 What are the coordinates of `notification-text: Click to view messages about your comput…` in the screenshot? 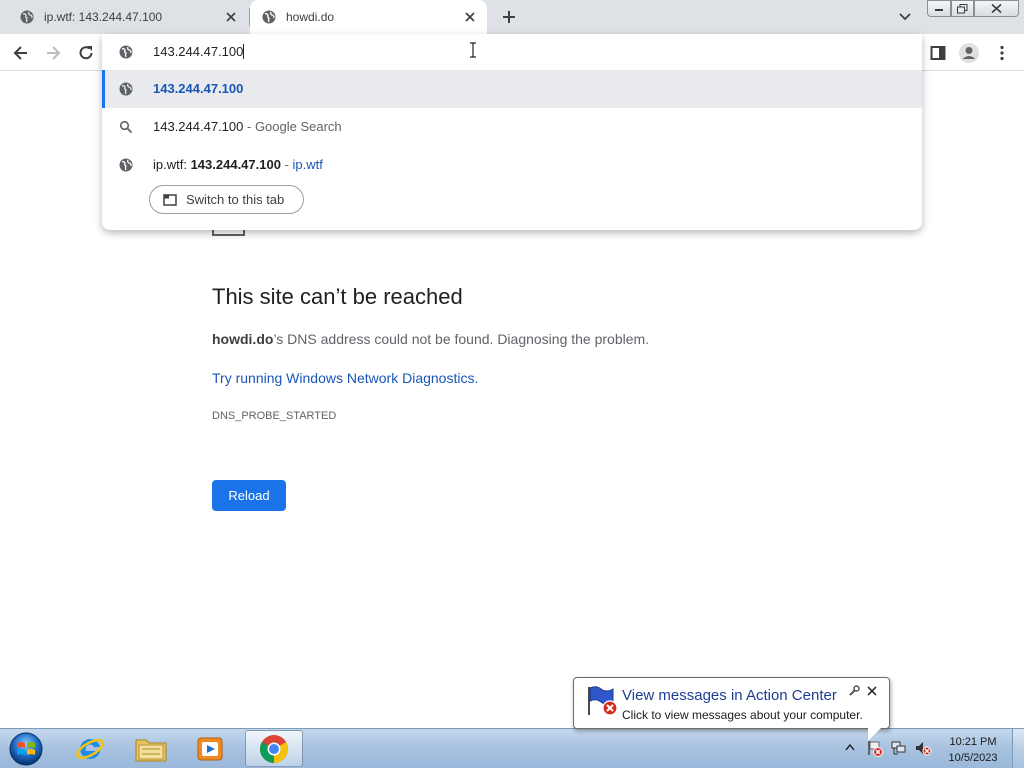 It's located at (742, 715).